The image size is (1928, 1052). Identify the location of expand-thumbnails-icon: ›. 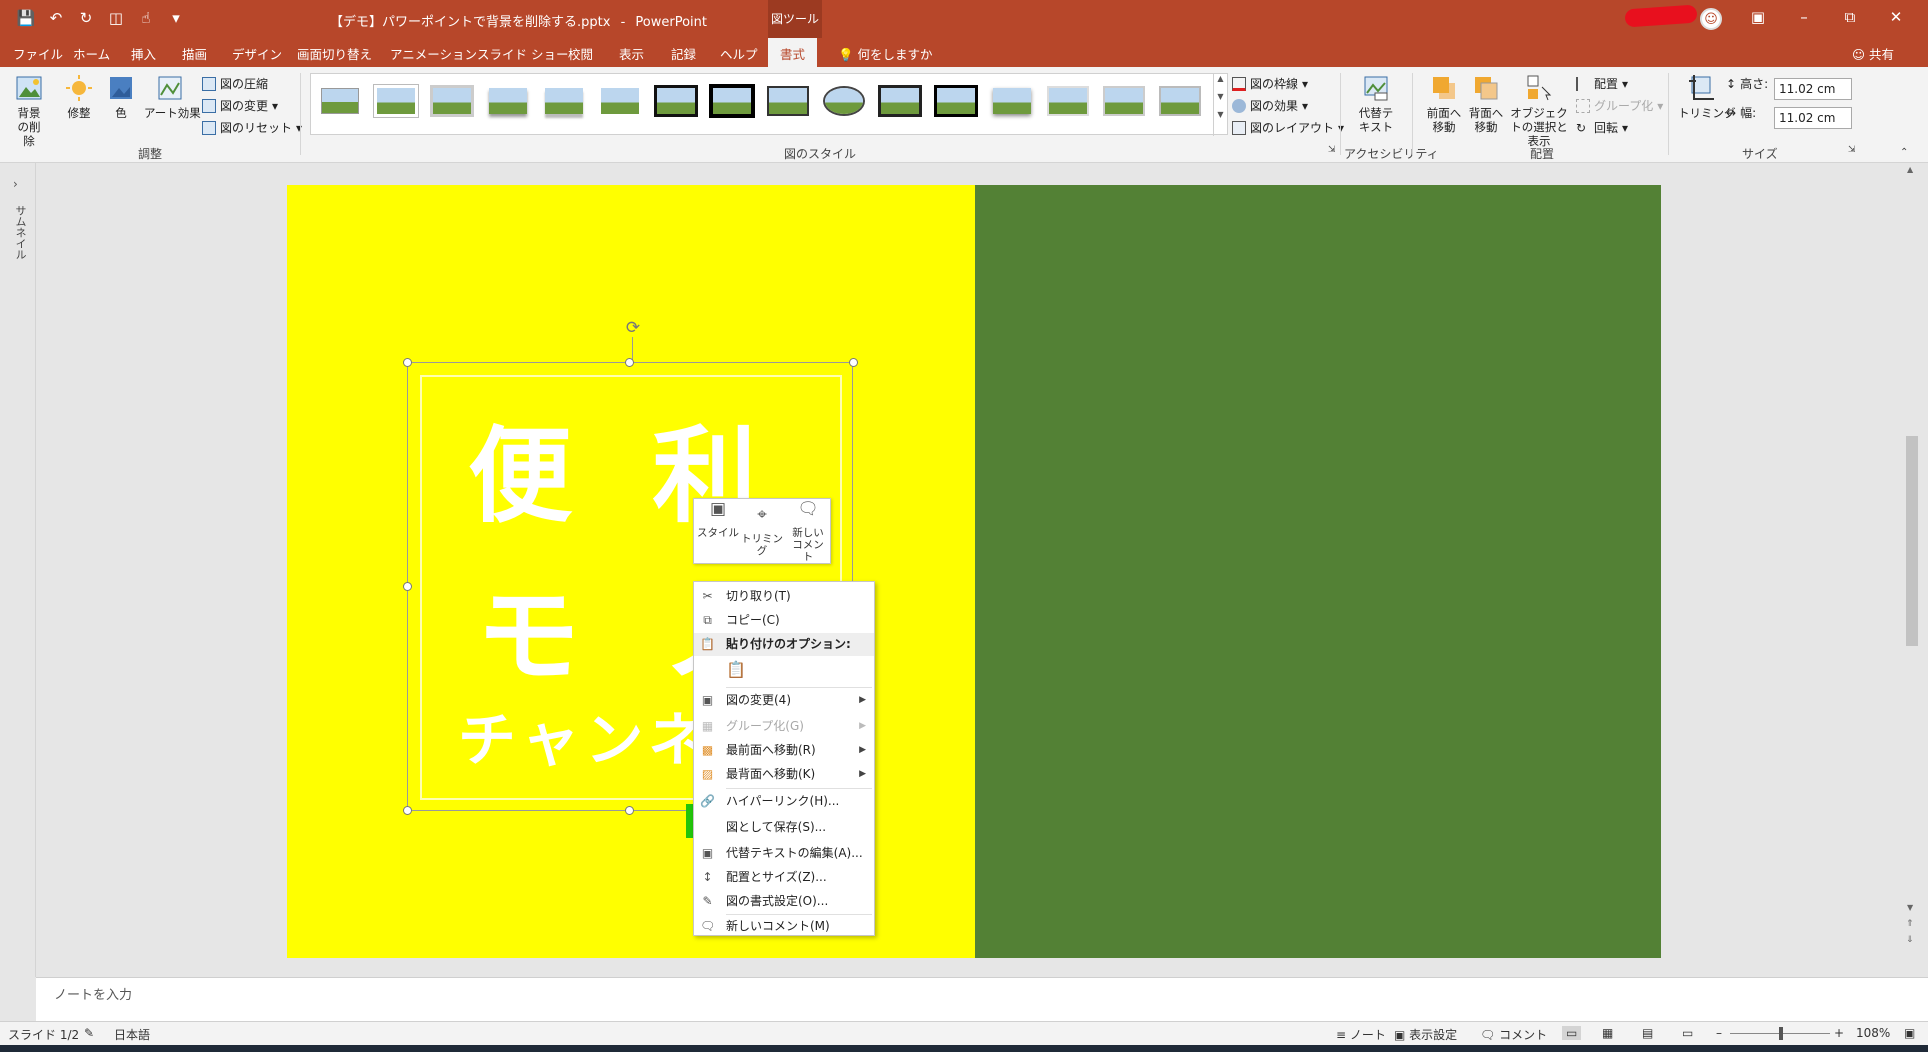
(15, 184).